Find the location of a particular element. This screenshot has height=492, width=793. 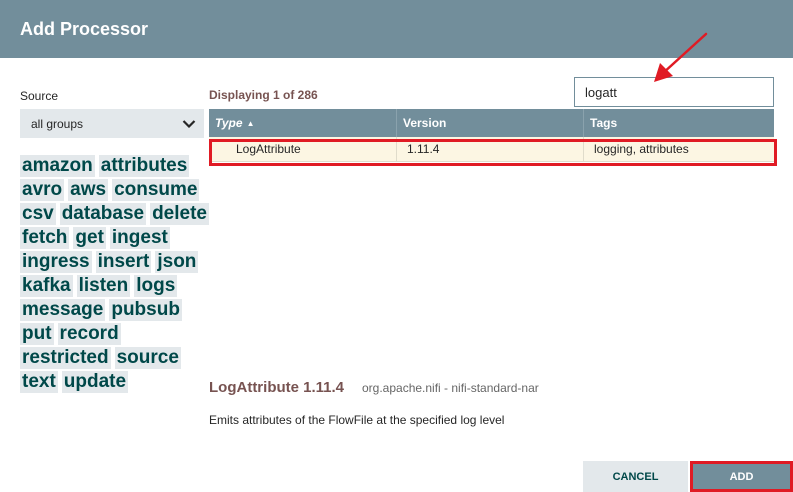

tag-listen: listen is located at coordinates (103, 286).